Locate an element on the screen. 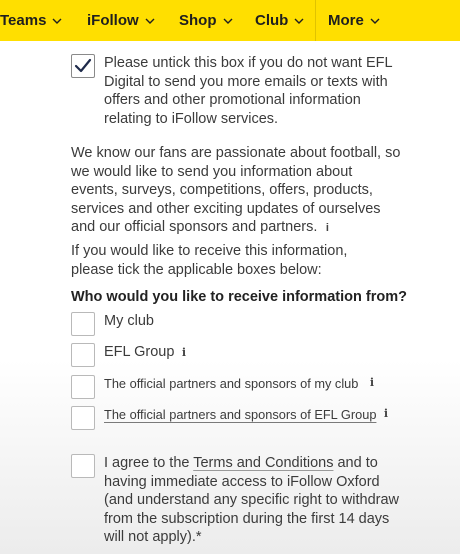  terms-checkbox is located at coordinates (83, 466).